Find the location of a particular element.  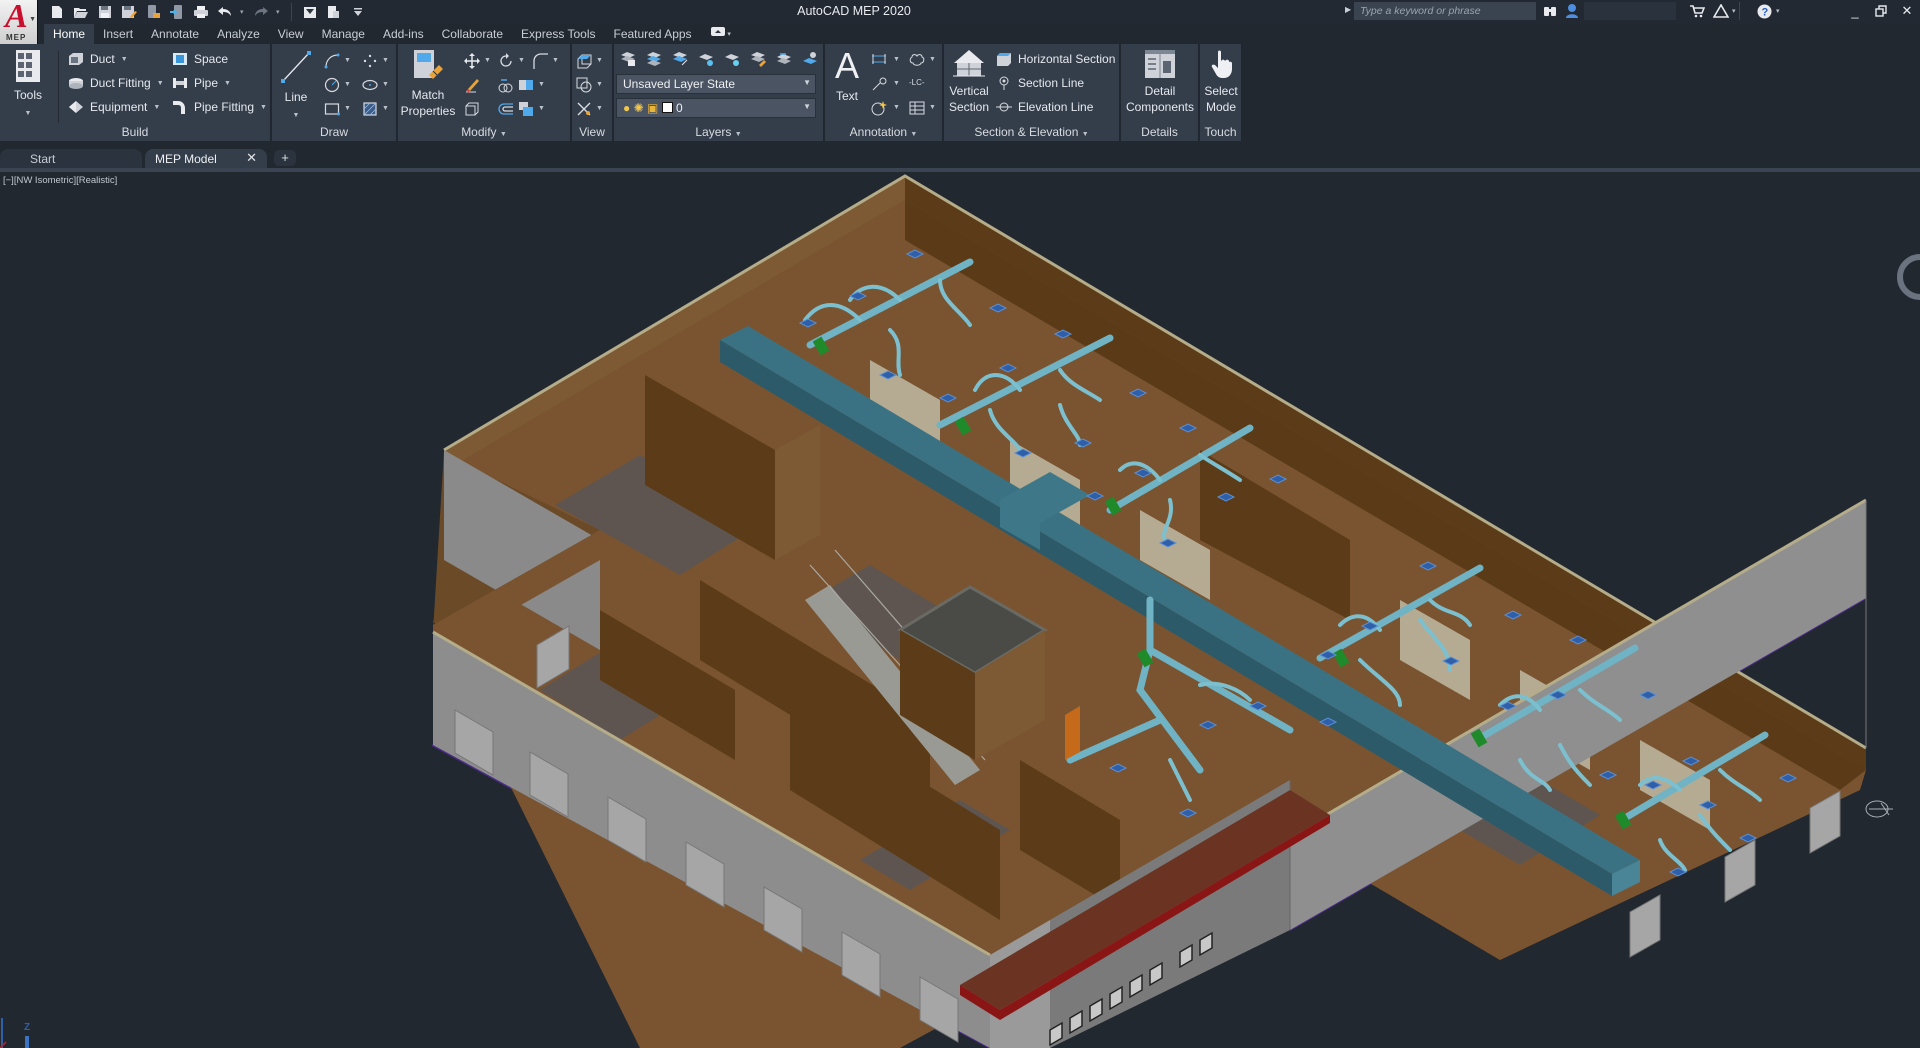

panel-view: ▼ ▼ ▼ View is located at coordinates (592, 92).